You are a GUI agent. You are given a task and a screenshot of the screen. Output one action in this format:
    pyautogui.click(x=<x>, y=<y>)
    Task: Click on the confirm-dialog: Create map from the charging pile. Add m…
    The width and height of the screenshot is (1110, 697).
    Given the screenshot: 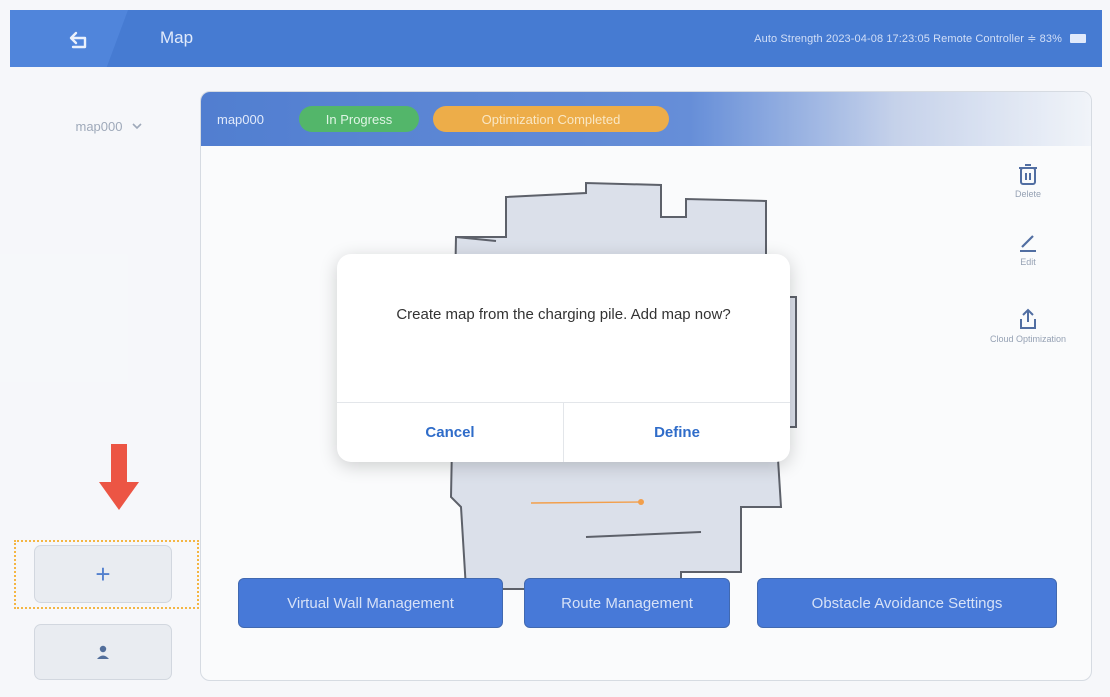 What is the action you would take?
    pyautogui.click(x=563, y=358)
    